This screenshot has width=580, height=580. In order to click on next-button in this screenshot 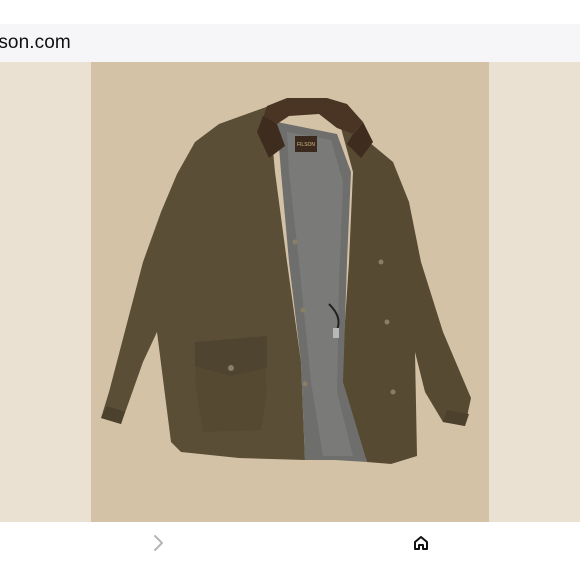, I will do `click(159, 543)`.